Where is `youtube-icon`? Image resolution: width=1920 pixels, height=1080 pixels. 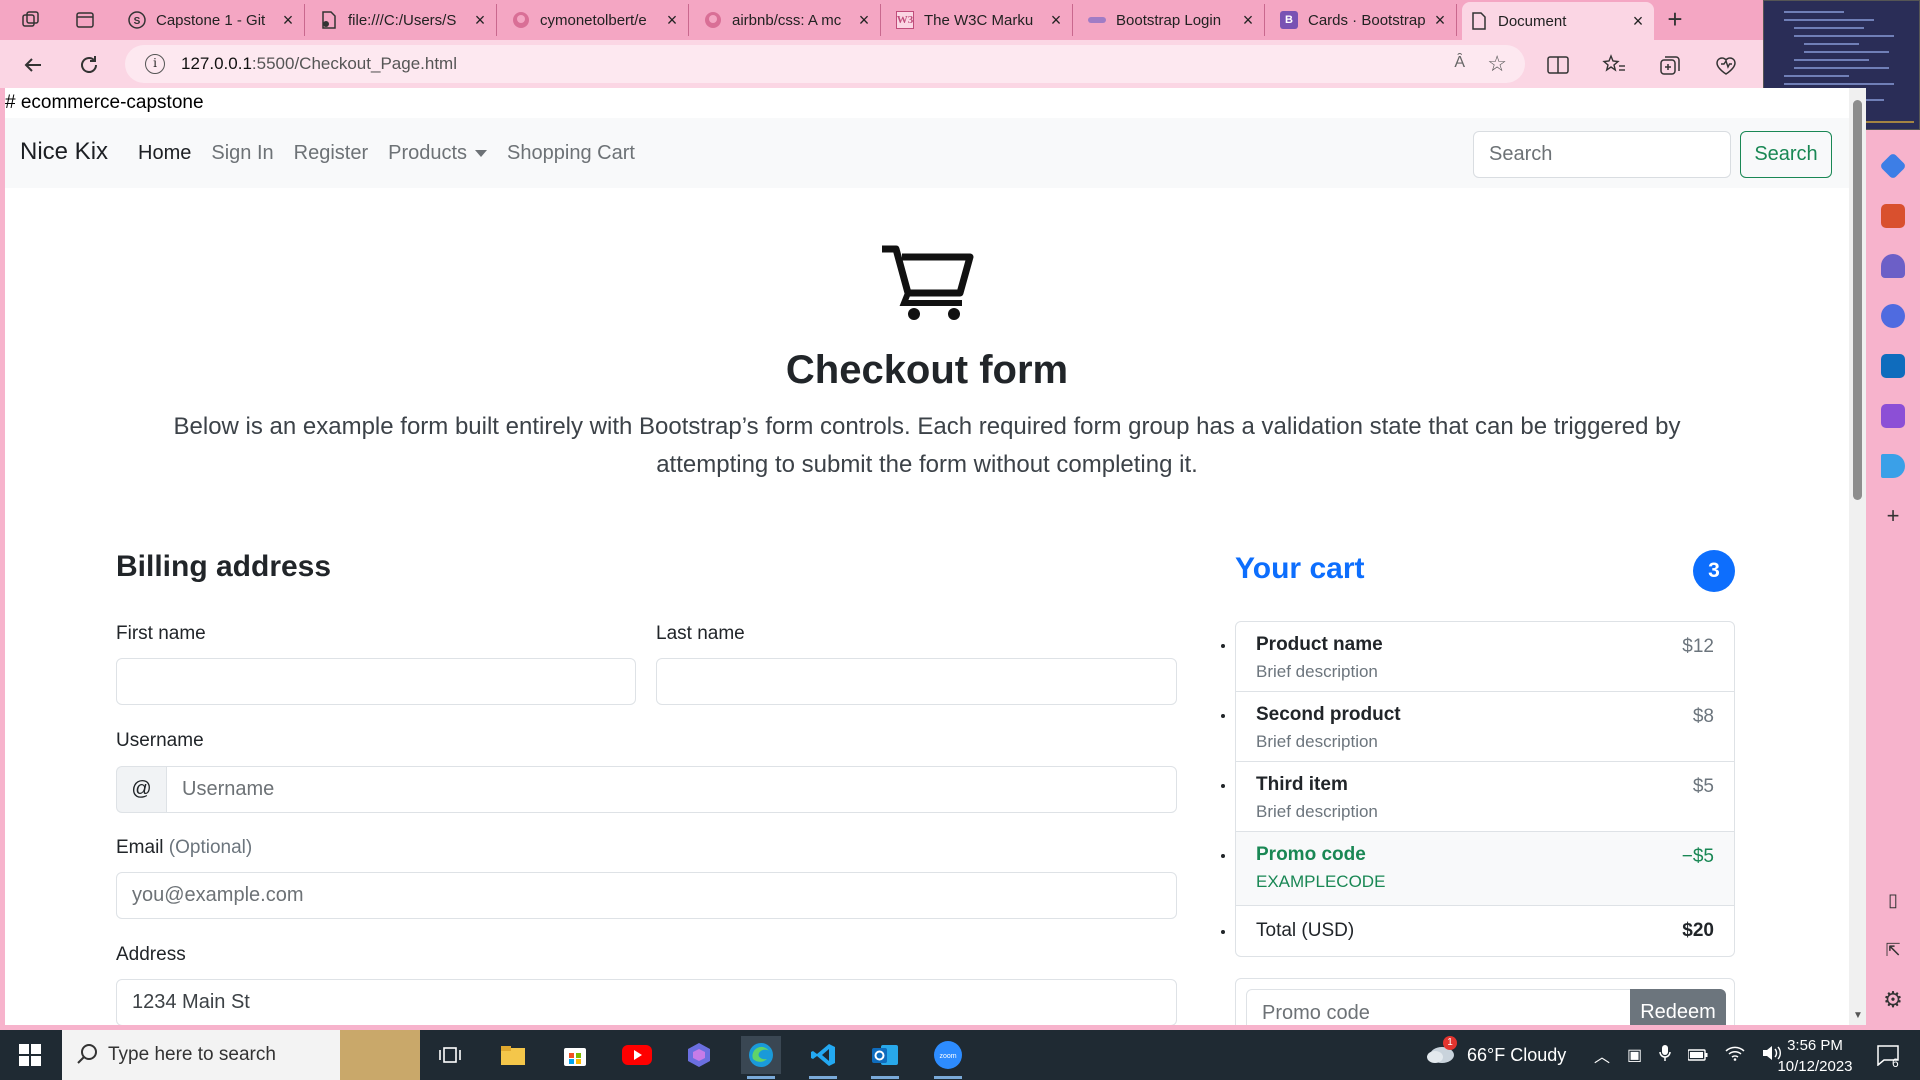
youtube-icon is located at coordinates (637, 1055).